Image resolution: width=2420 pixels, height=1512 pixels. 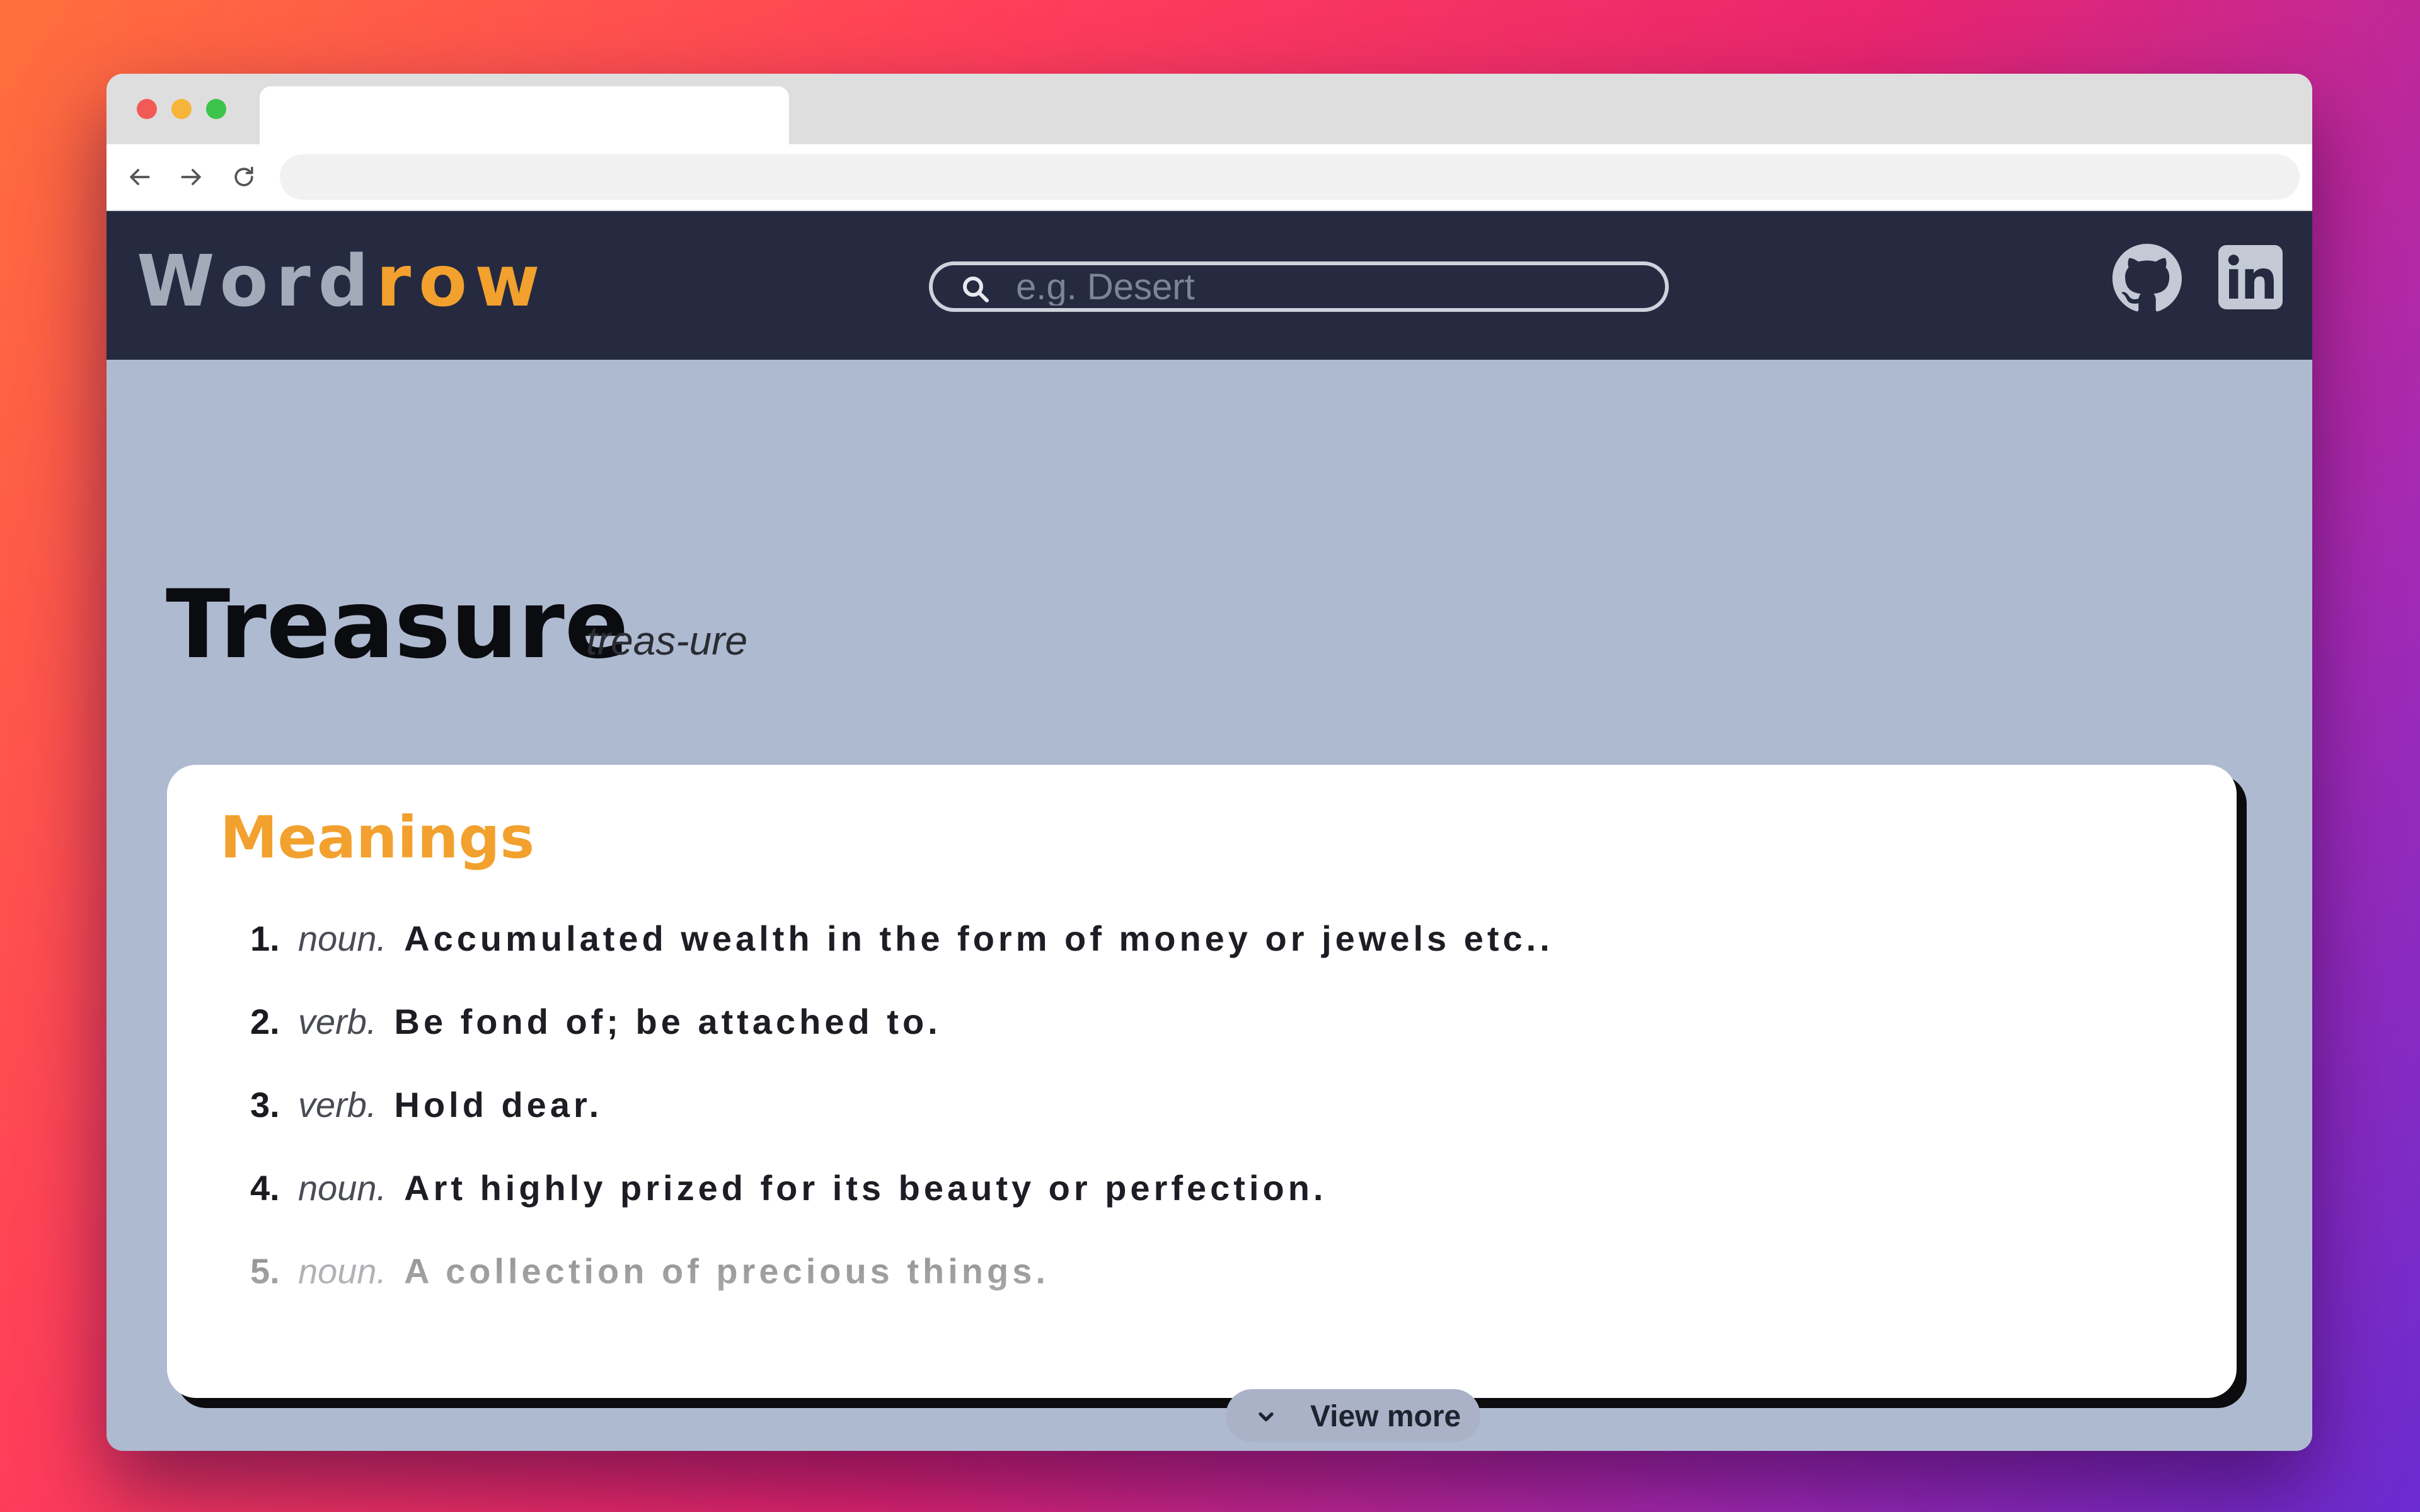 What do you see at coordinates (525, 115) in the screenshot?
I see `browser-tab` at bounding box center [525, 115].